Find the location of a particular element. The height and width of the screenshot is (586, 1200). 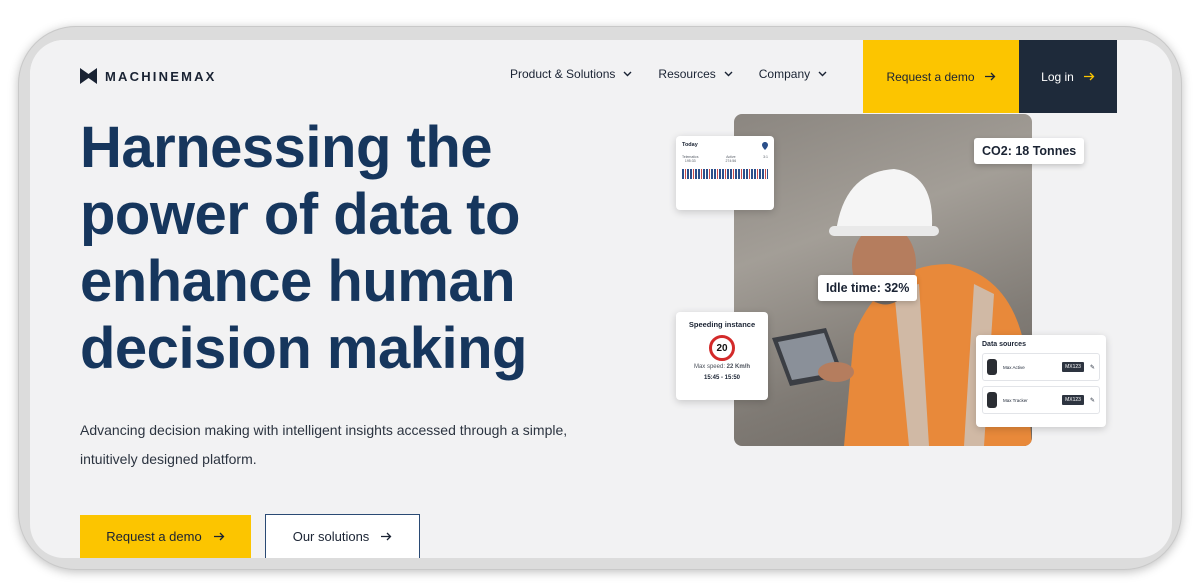

headline-line: decision making is located at coordinates (303, 348).